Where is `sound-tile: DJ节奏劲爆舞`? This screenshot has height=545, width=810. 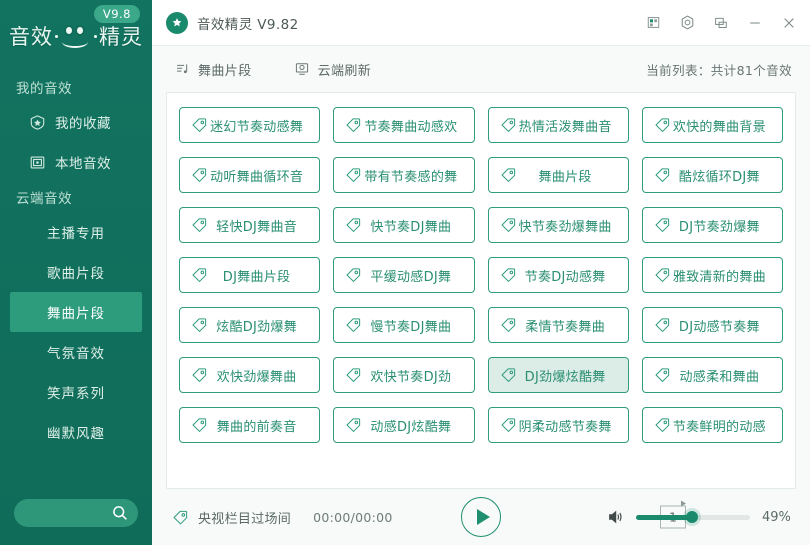 sound-tile: DJ节奏劲爆舞 is located at coordinates (712, 225).